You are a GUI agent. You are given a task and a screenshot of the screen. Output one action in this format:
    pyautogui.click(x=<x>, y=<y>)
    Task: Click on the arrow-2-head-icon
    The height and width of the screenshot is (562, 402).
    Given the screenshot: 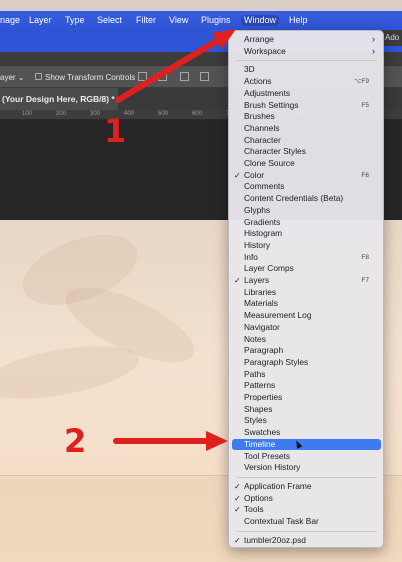 What is the action you would take?
    pyautogui.click(x=217, y=441)
    